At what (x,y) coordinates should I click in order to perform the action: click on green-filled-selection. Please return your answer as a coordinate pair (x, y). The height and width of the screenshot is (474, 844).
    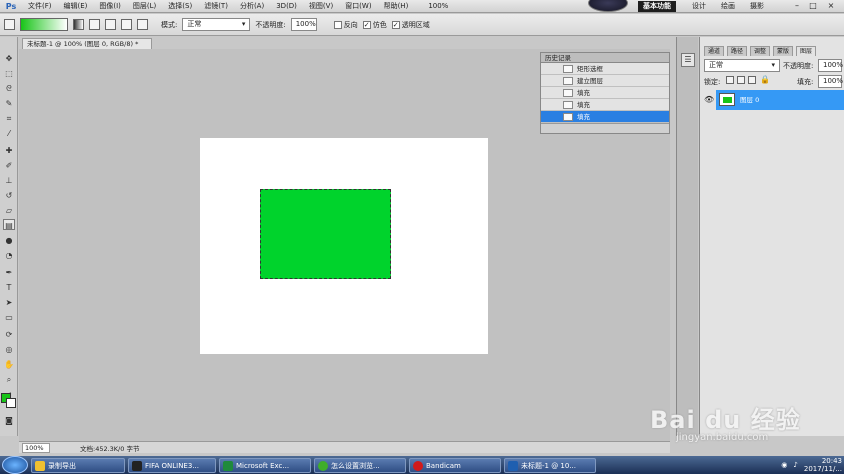
    Looking at the image, I should click on (325, 234).